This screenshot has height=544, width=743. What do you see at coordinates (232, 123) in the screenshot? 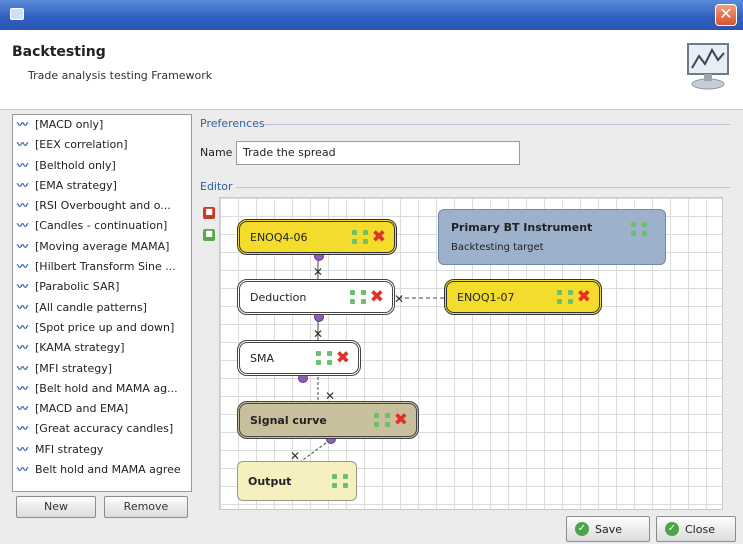
I see `preferences-group-label: Preferences` at bounding box center [232, 123].